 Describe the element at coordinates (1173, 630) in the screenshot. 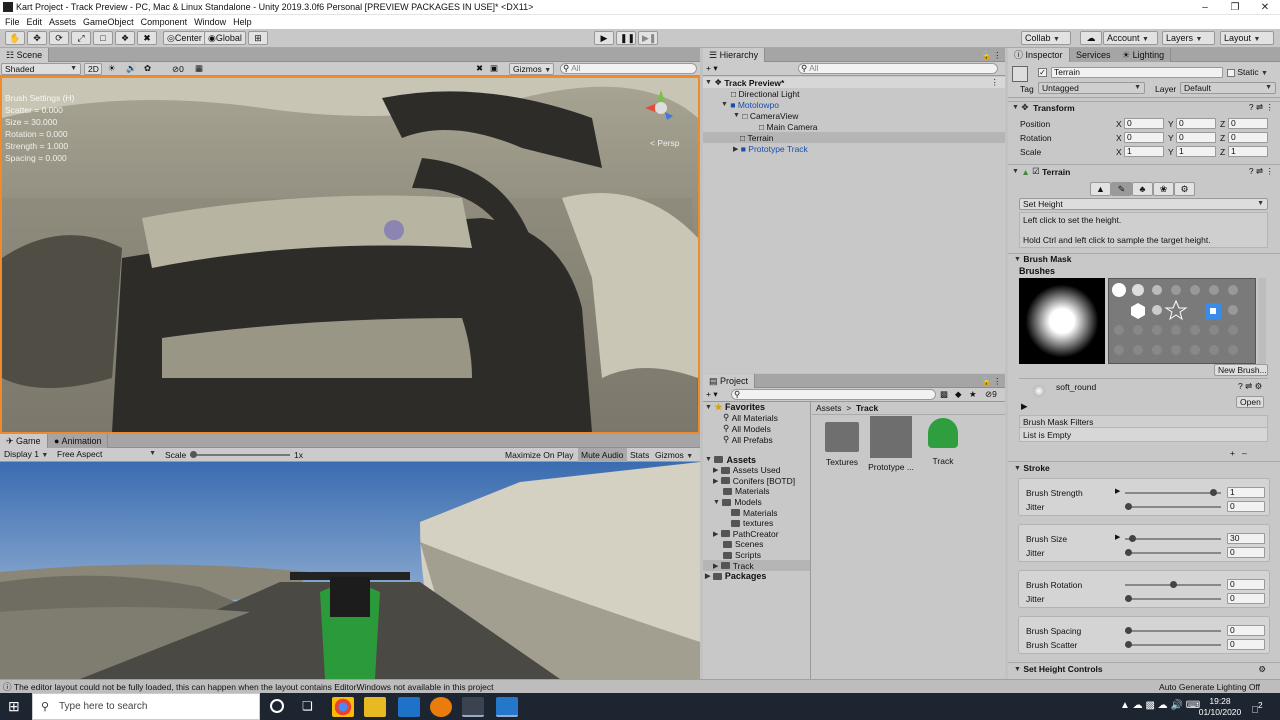

I see `brush-spacing-slider` at that location.